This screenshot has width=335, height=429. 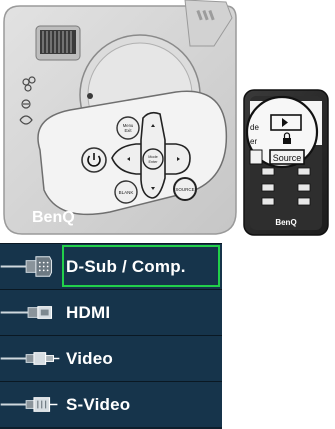 What do you see at coordinates (254, 127) in the screenshot?
I see `svg-text: de` at bounding box center [254, 127].